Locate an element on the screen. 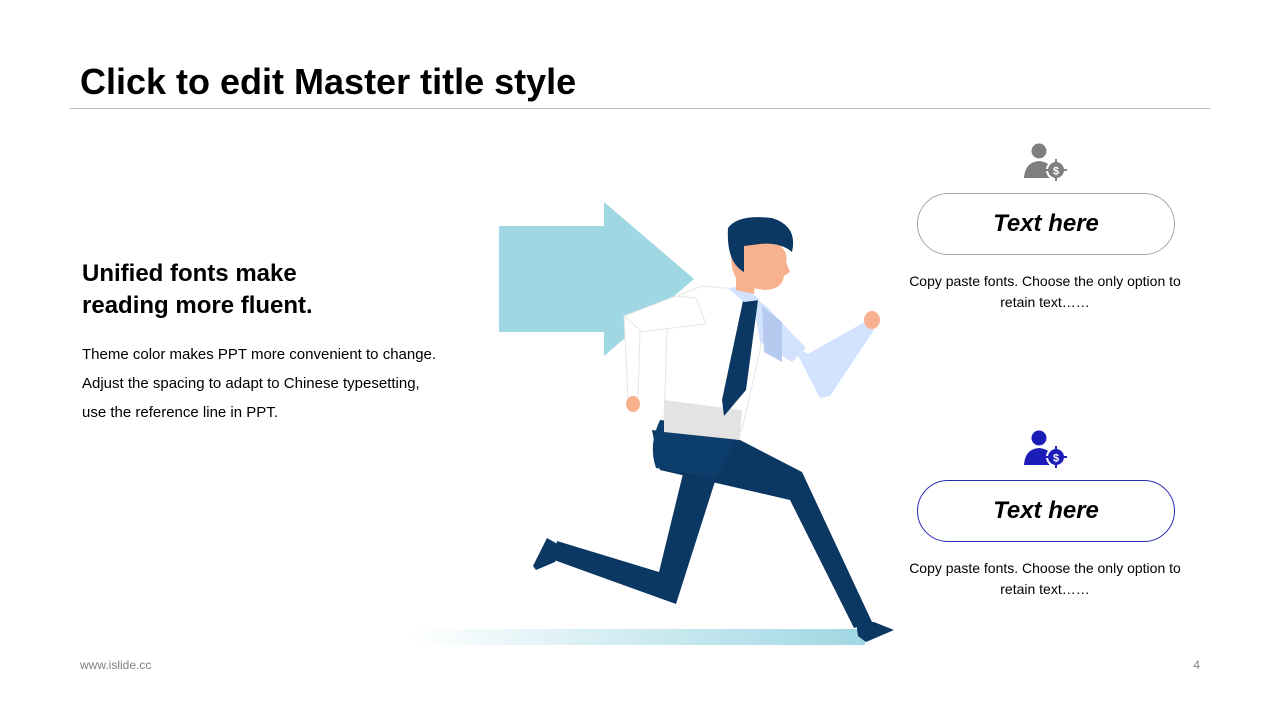 The image size is (1280, 720). text-here-button-1: Text here is located at coordinates (1046, 224).